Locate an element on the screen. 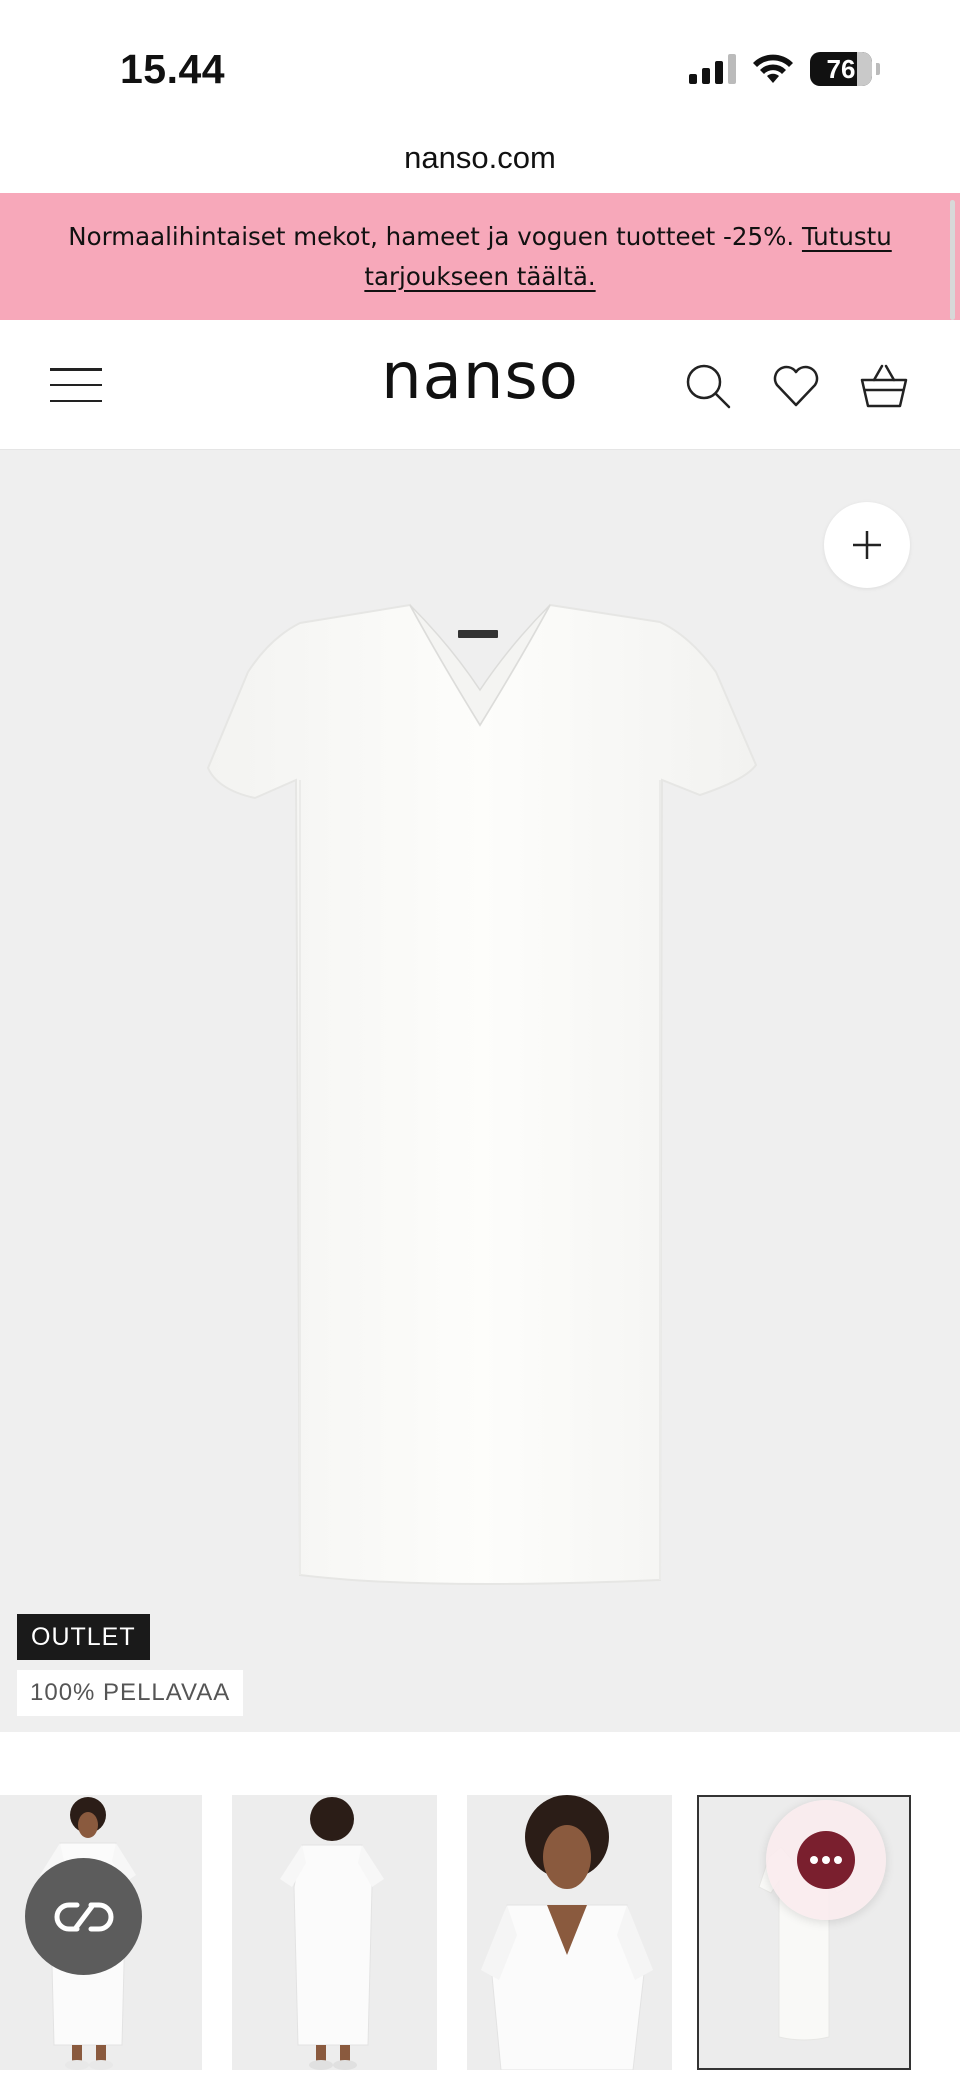  cellular-signal-icon is located at coordinates (712, 69).